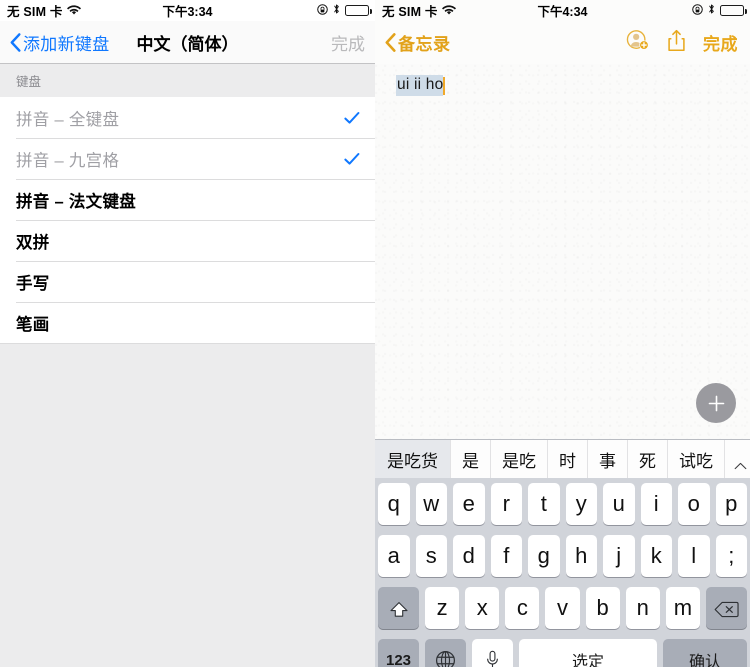 The height and width of the screenshot is (667, 750). I want to click on key-n: n, so click(642, 608).